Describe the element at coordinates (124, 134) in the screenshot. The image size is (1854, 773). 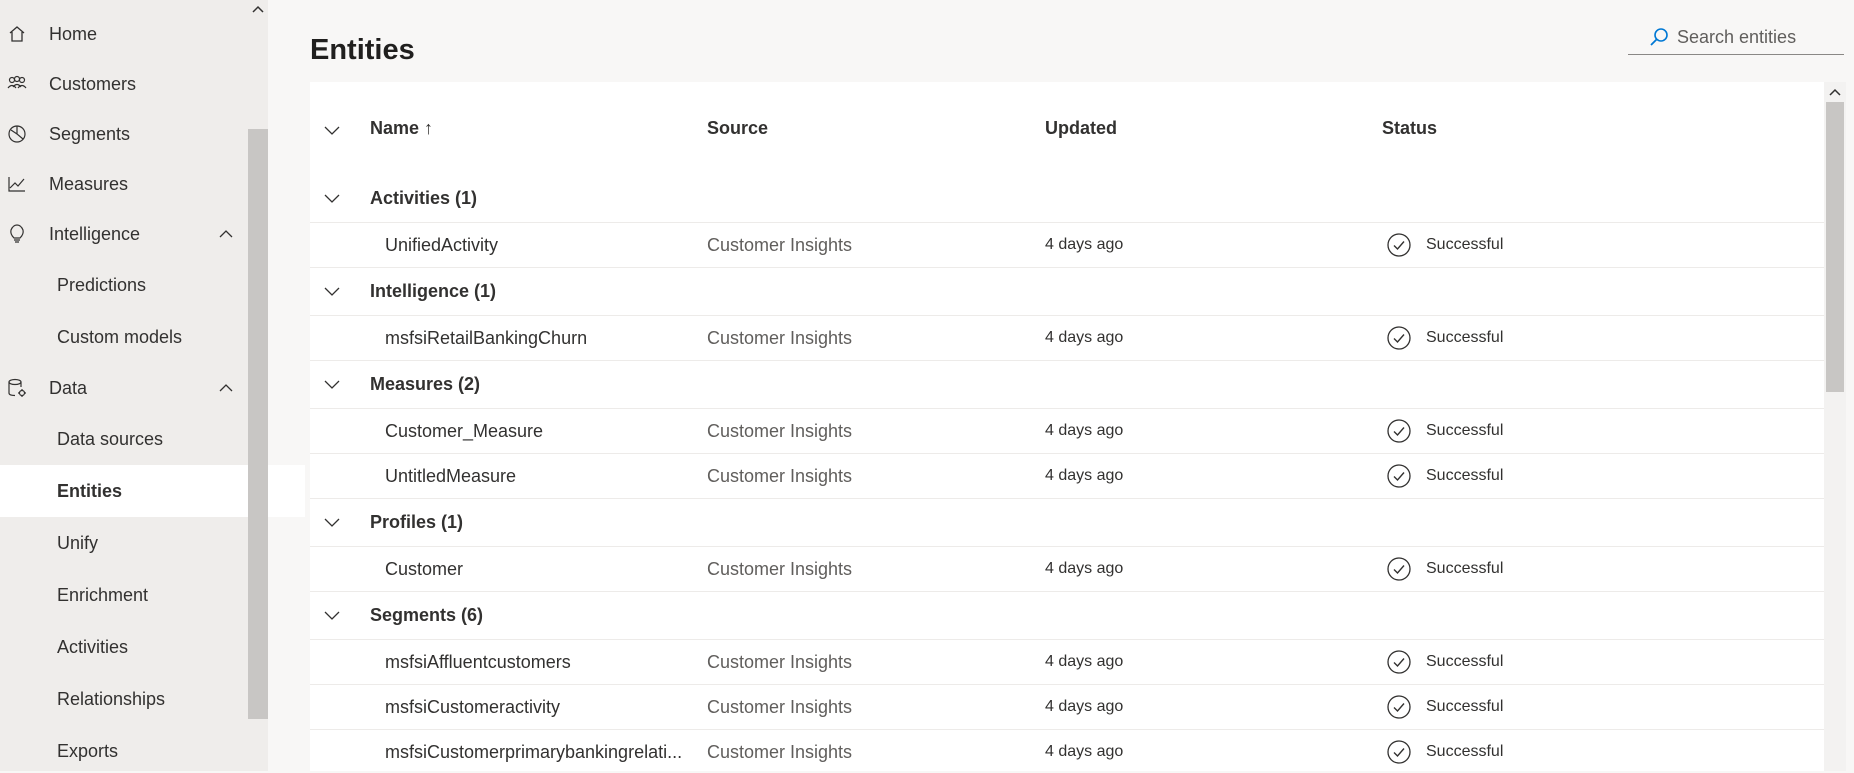
I see `nav-item-segments: Segments` at that location.